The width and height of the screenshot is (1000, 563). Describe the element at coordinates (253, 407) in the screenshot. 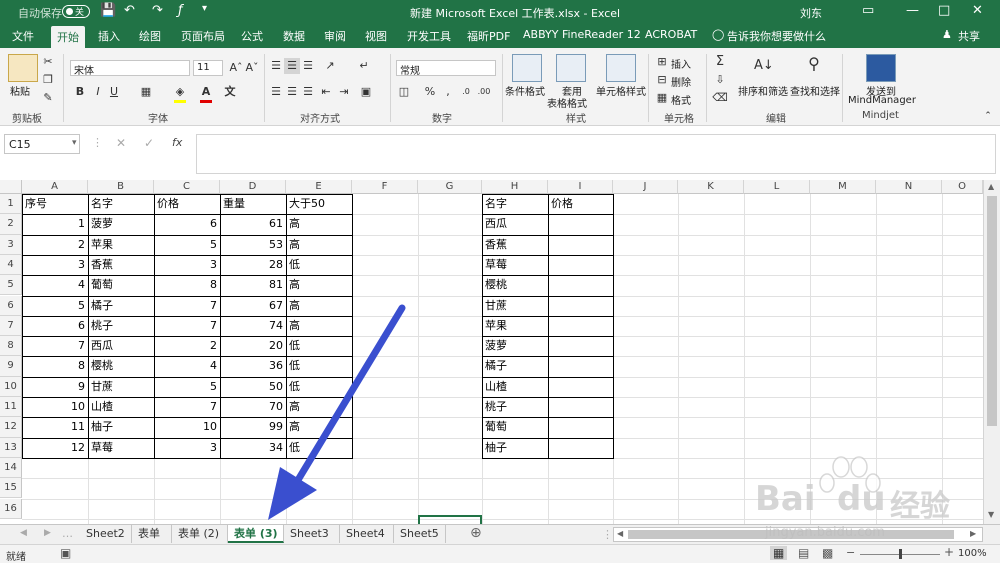

I see `cell-d11: 70` at that location.